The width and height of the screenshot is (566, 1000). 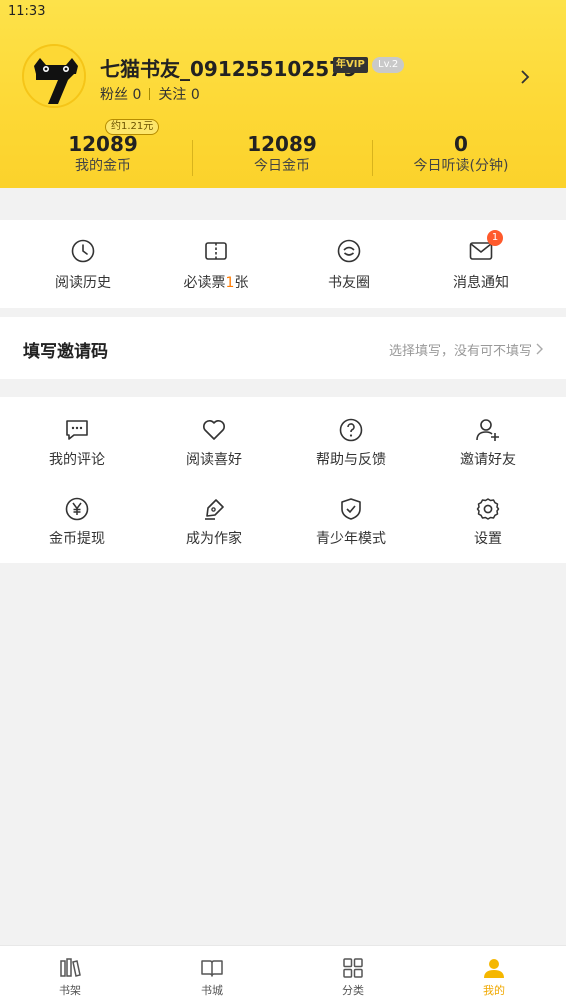 I want to click on fans-link: 粉丝 0, so click(x=120, y=95).